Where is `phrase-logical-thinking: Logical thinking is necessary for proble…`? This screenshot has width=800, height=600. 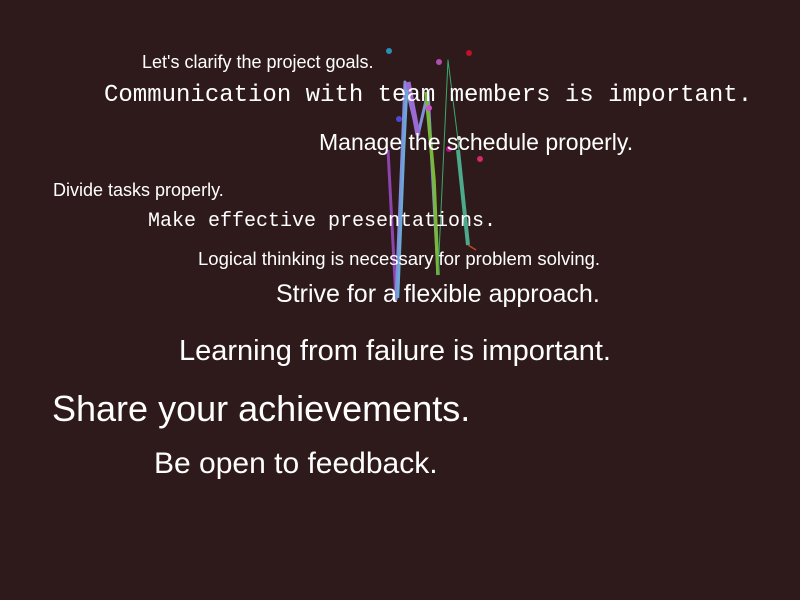 phrase-logical-thinking: Logical thinking is necessary for proble… is located at coordinates (399, 258).